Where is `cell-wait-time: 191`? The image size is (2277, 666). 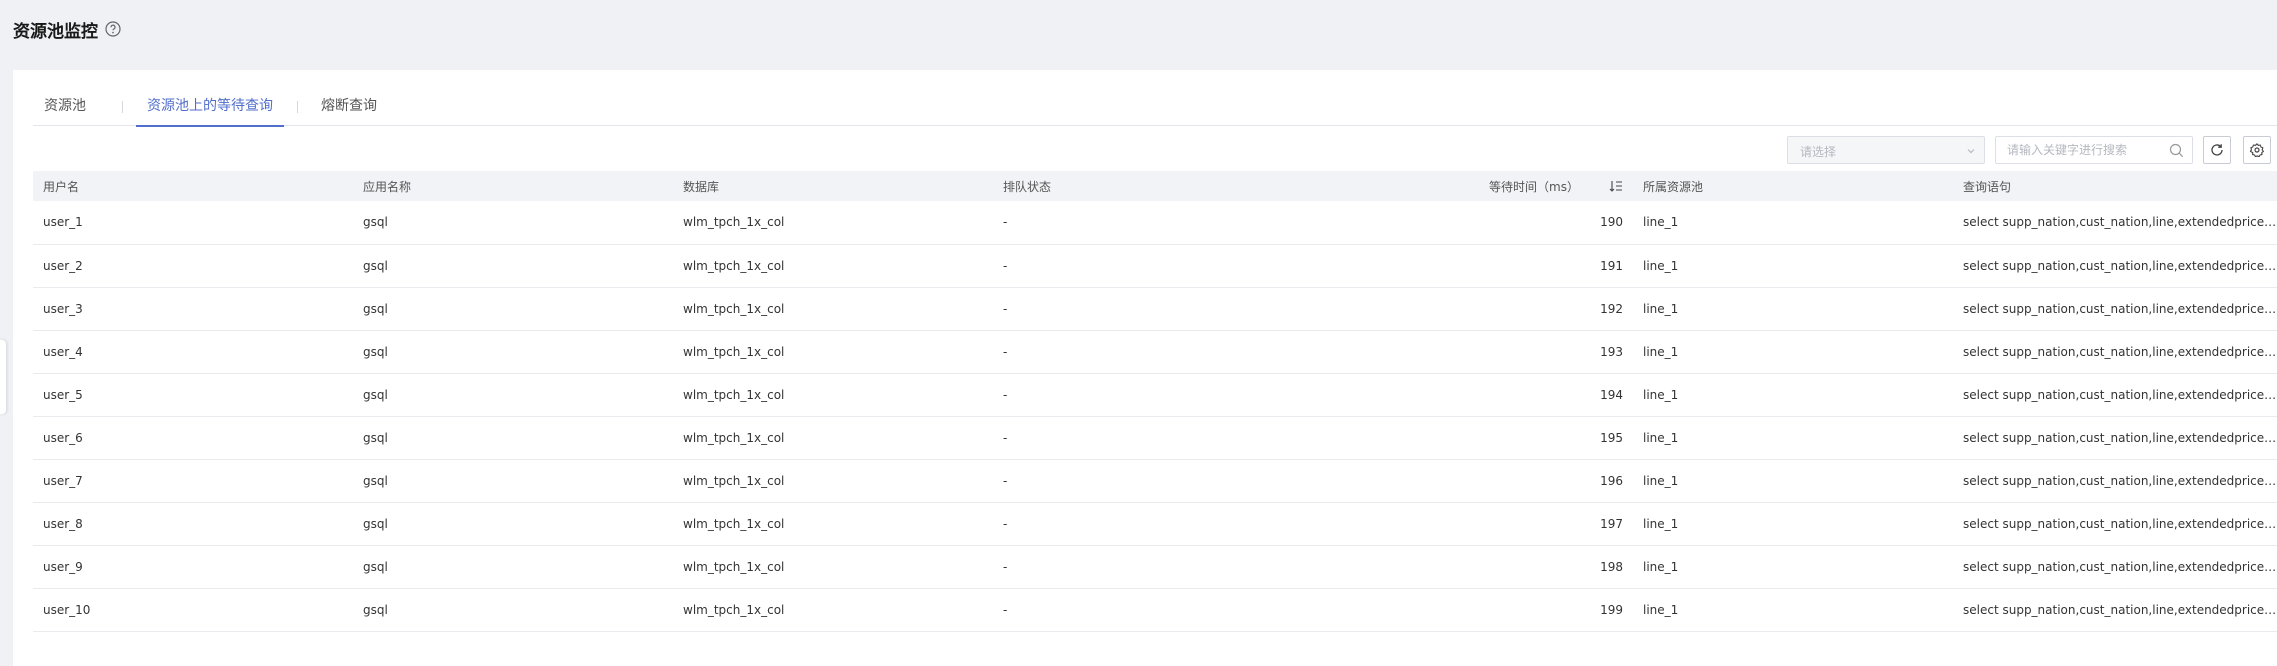
cell-wait-time: 191 is located at coordinates (1611, 265).